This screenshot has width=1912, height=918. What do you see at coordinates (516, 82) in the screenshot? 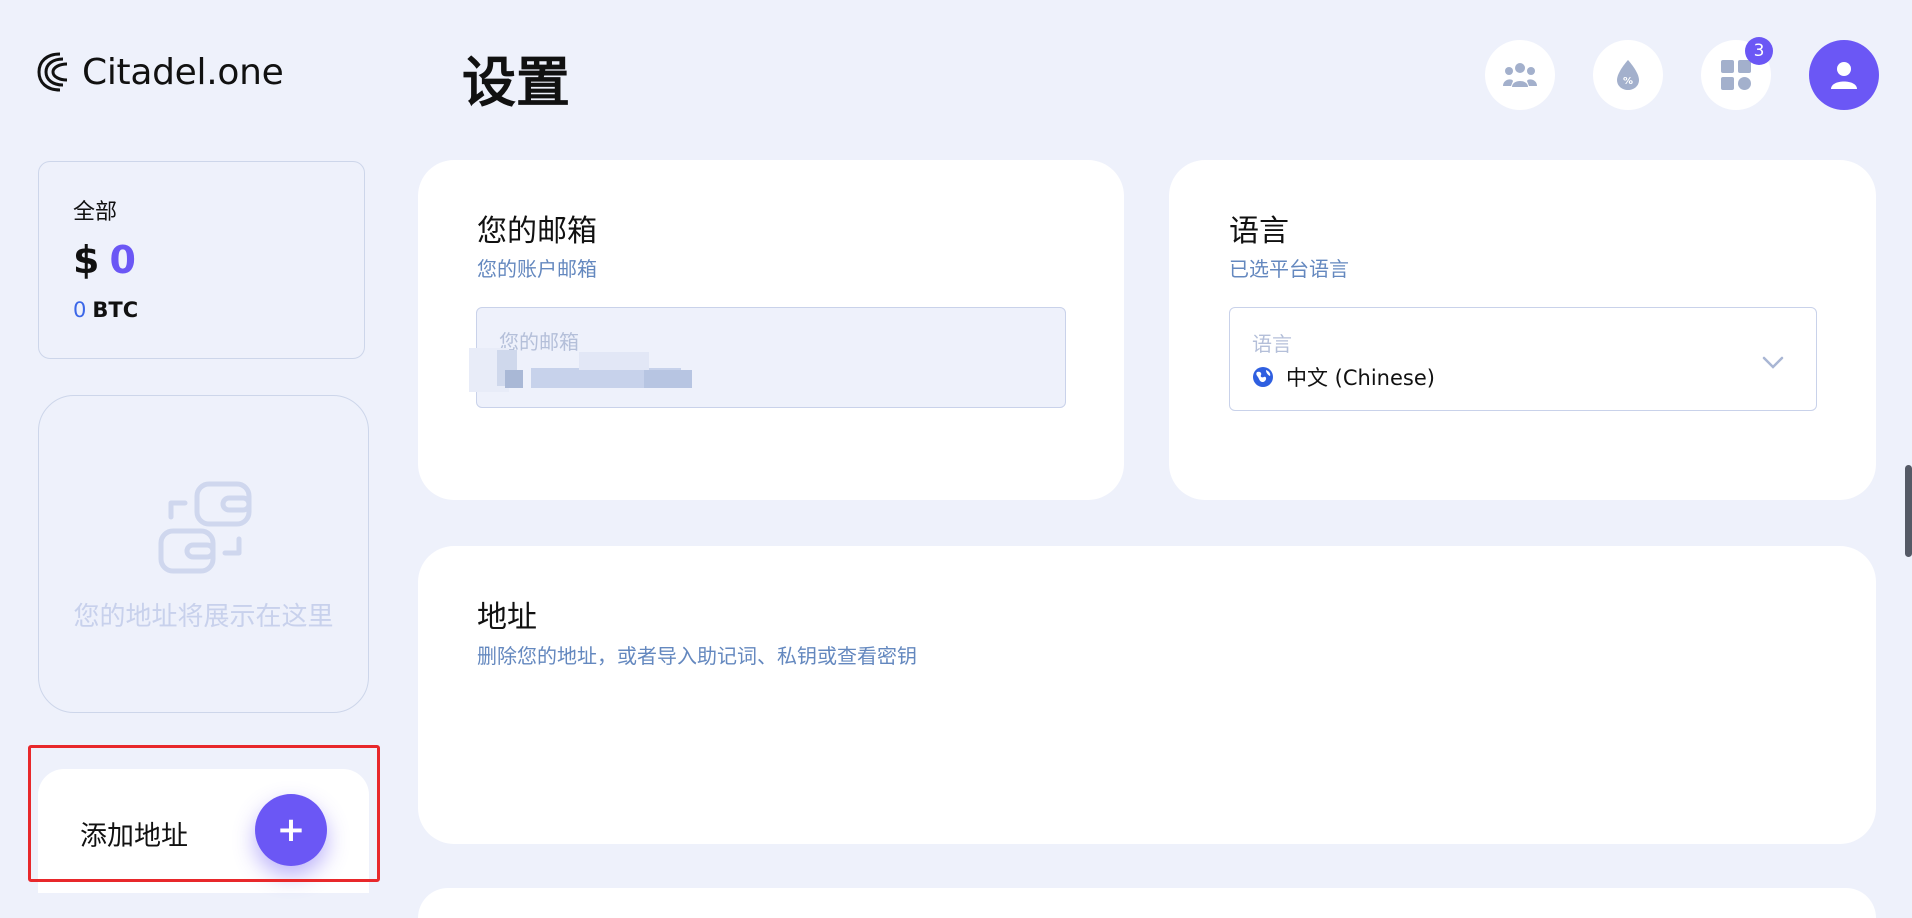
I see `page-title: 设置` at bounding box center [516, 82].